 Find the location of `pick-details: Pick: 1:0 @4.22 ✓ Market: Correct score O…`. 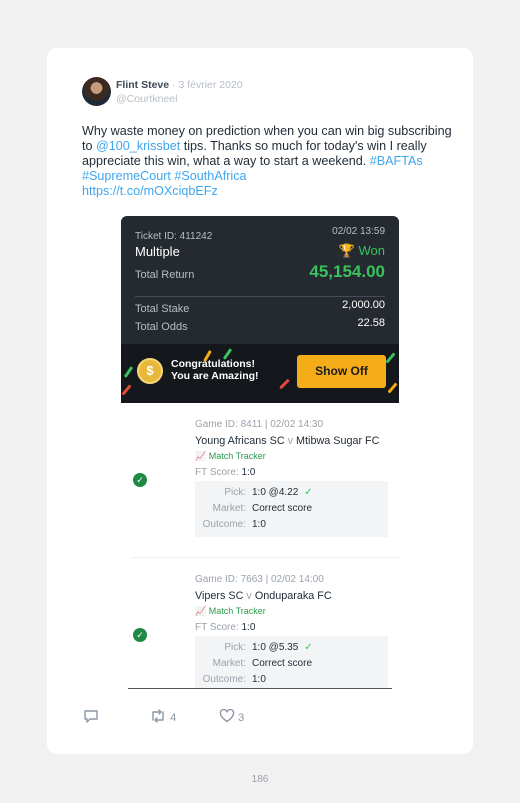

pick-details: Pick: 1:0 @4.22 ✓ Market: Correct score O… is located at coordinates (291, 509).